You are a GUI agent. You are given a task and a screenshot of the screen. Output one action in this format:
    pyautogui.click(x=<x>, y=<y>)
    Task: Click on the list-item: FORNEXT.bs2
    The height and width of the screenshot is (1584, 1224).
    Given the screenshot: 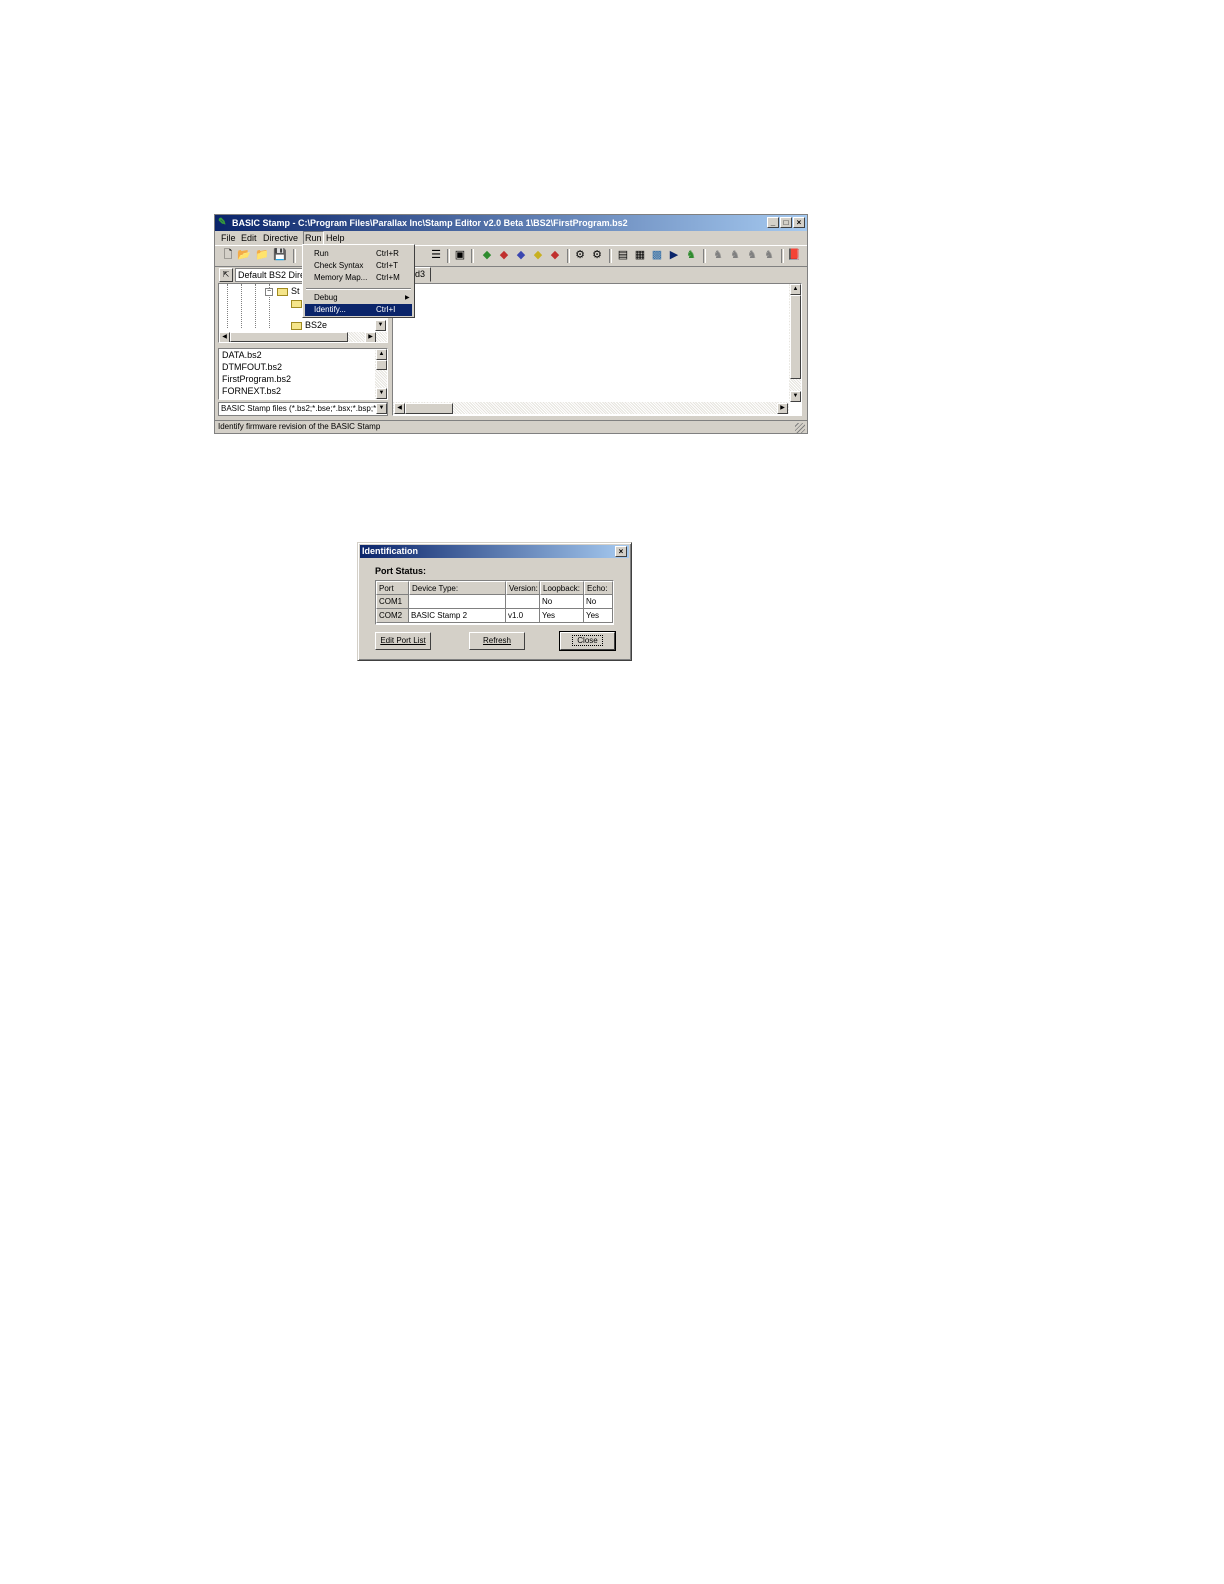 What is the action you would take?
    pyautogui.click(x=251, y=391)
    